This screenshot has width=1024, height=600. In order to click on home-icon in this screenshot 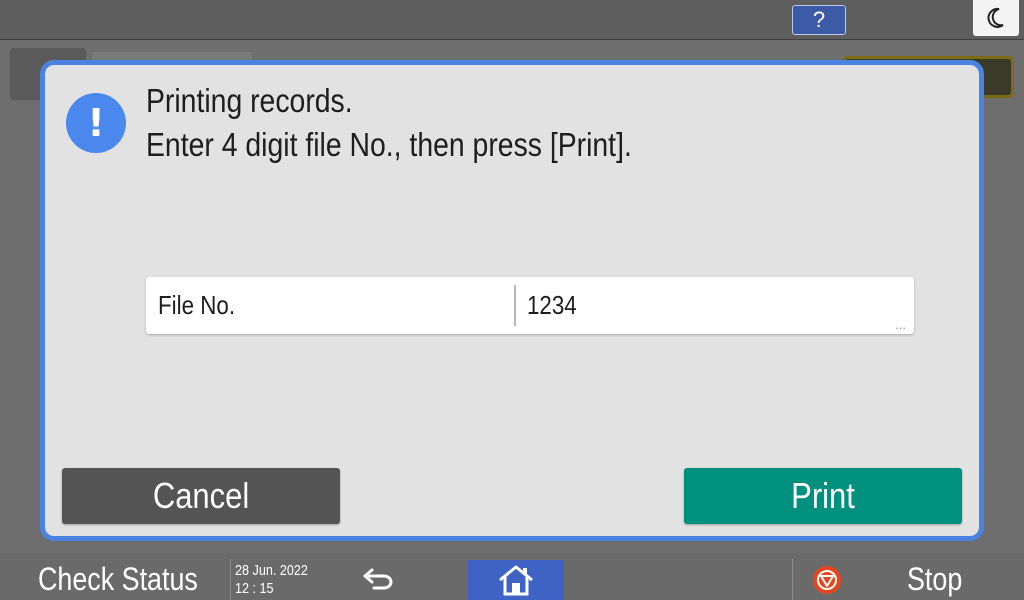, I will do `click(516, 580)`.